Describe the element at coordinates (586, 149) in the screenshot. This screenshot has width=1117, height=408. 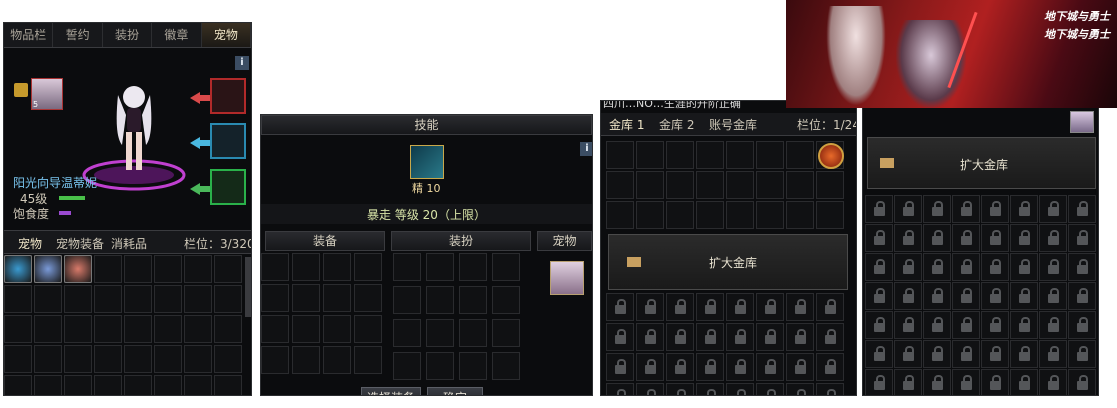
I see `info-icon: i` at that location.